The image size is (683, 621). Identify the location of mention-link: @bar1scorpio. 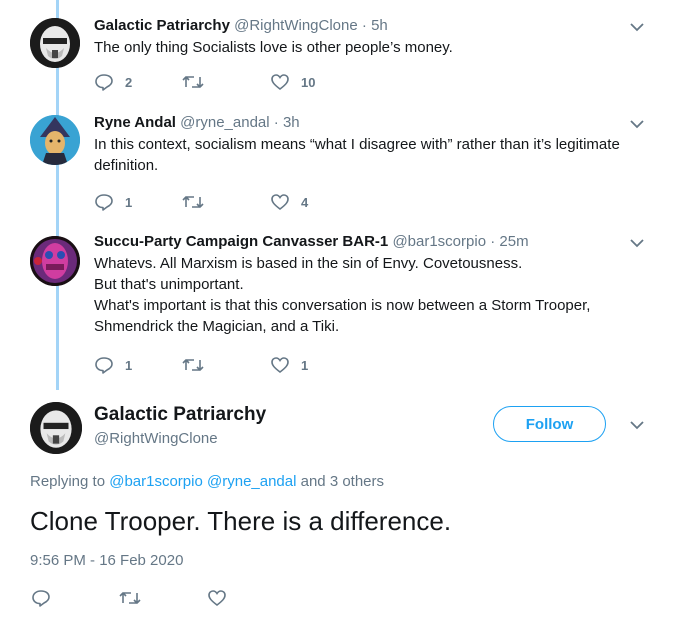
(156, 481).